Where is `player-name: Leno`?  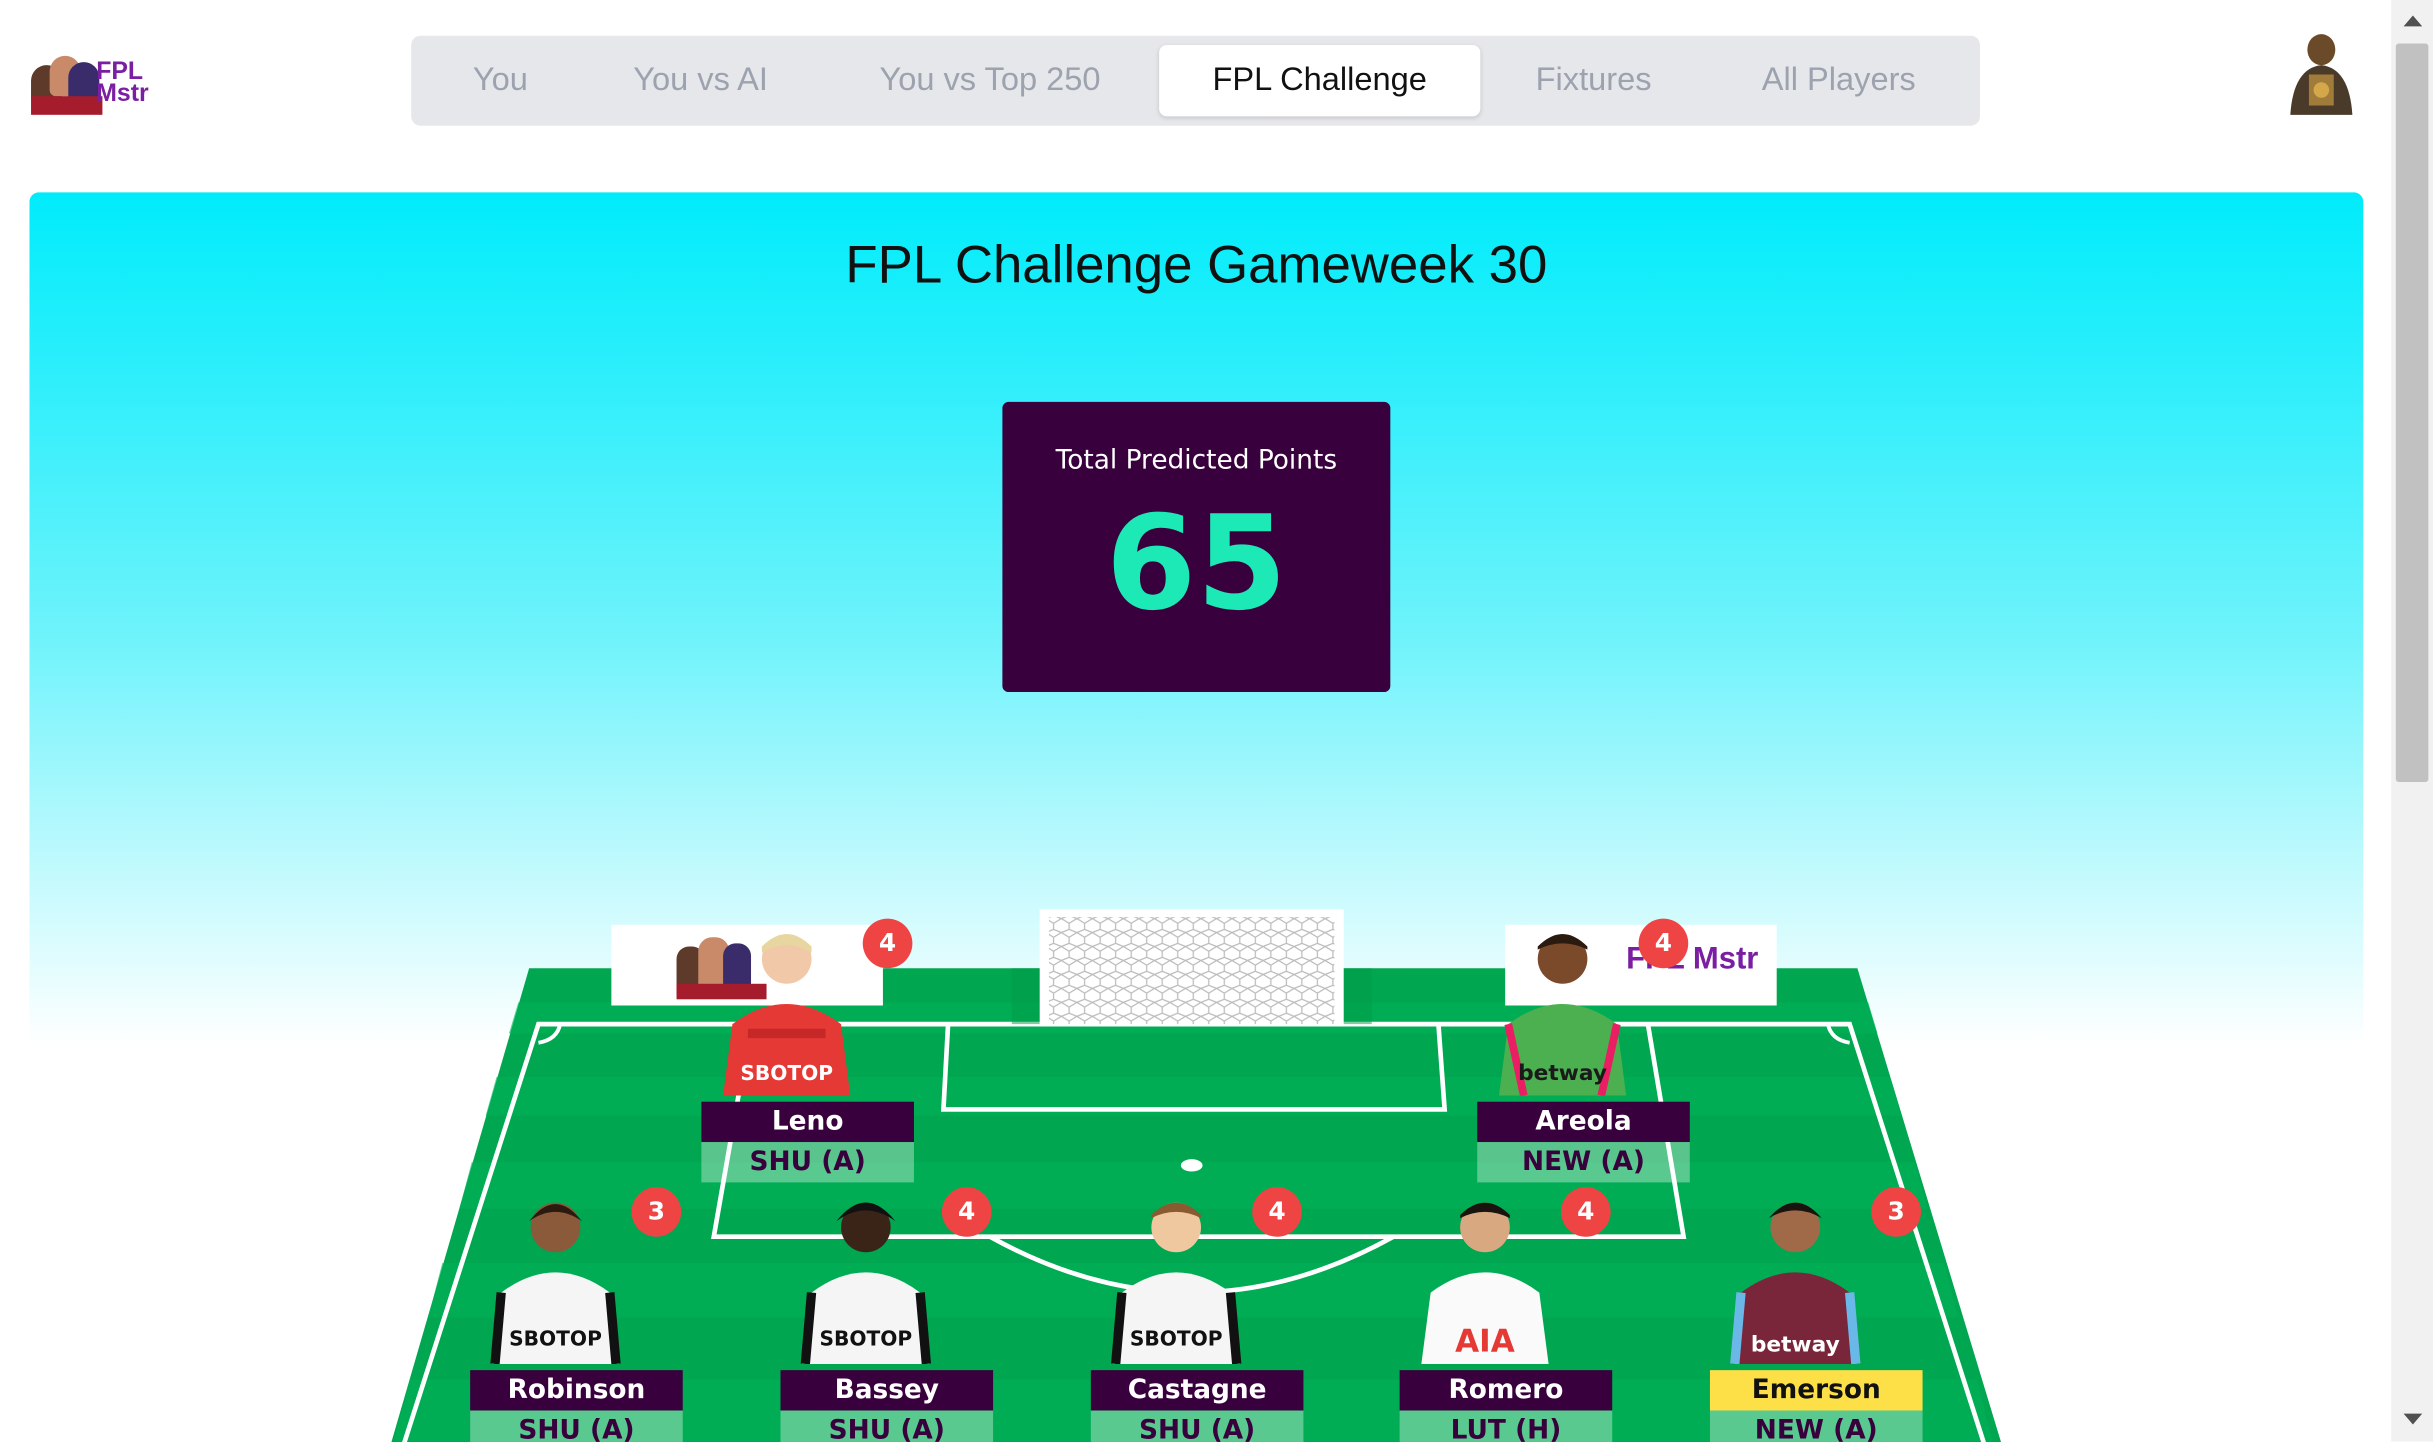 player-name: Leno is located at coordinates (807, 1122).